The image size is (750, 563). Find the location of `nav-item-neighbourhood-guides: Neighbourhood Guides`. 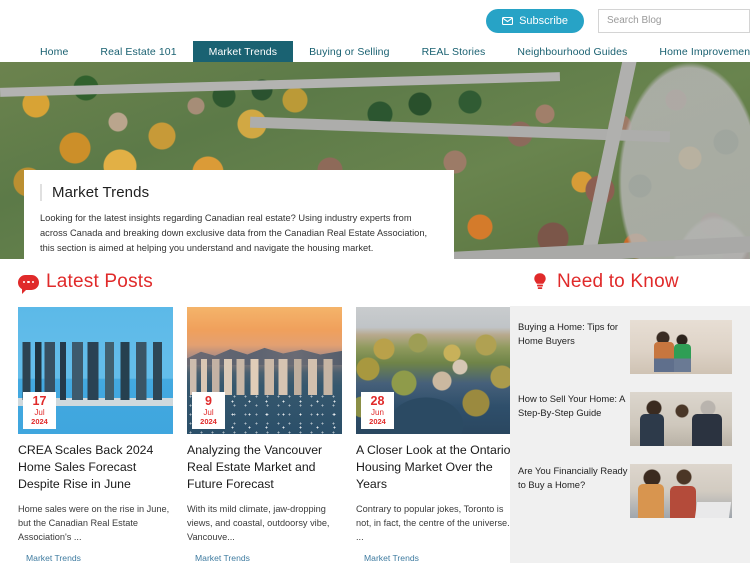

nav-item-neighbourhood-guides: Neighbourhood Guides is located at coordinates (572, 51).